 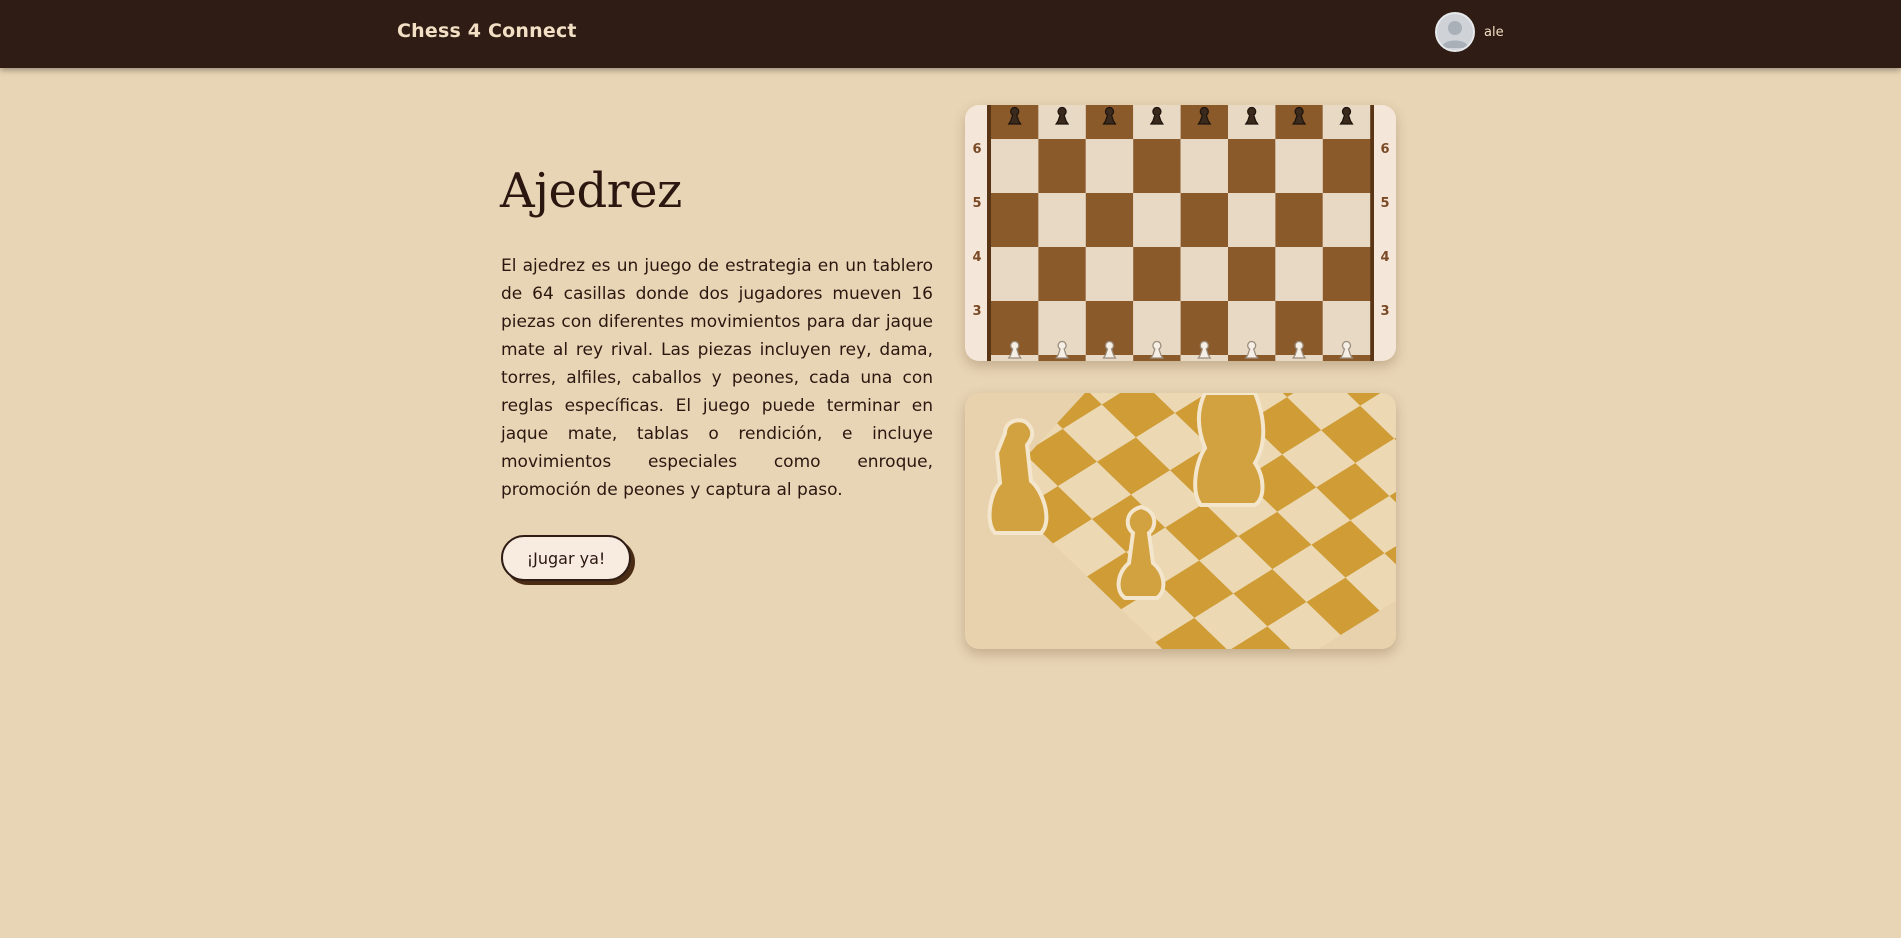 I want to click on chessboard-image: 6 5 4 3 6 5 4 3, so click(x=1180, y=233).